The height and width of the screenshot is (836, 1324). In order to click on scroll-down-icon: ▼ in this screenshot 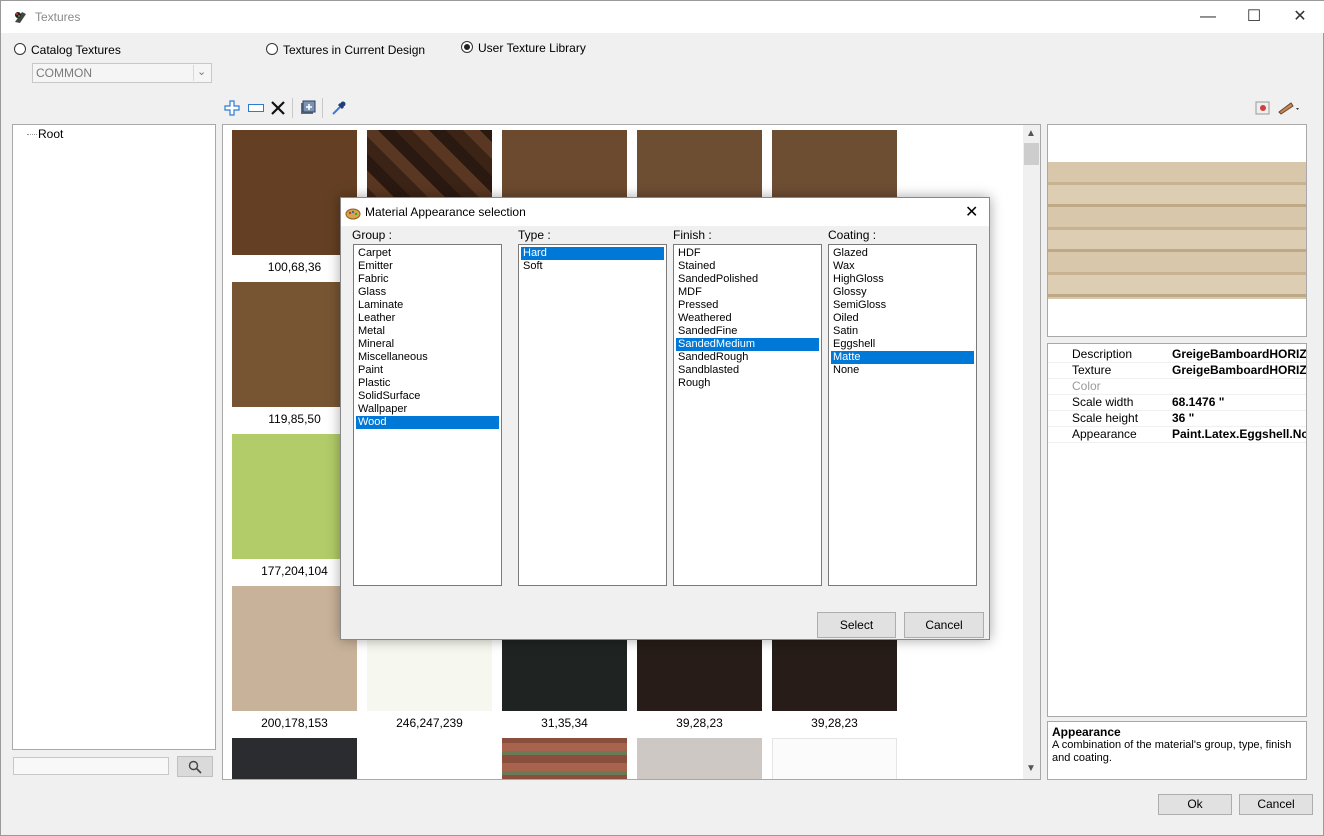, I will do `click(1031, 768)`.